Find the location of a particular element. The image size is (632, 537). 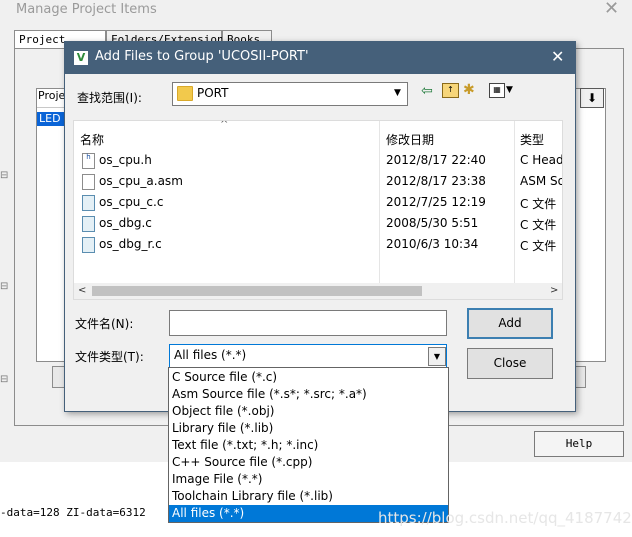

back-arrow-icon: ⇦ is located at coordinates (427, 91).